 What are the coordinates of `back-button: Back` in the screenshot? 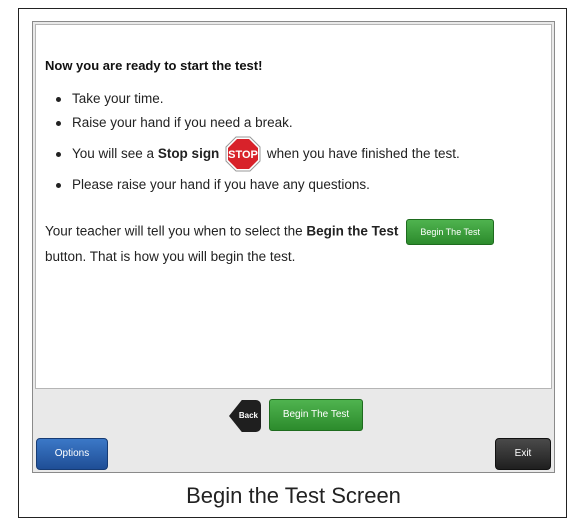 It's located at (245, 416).